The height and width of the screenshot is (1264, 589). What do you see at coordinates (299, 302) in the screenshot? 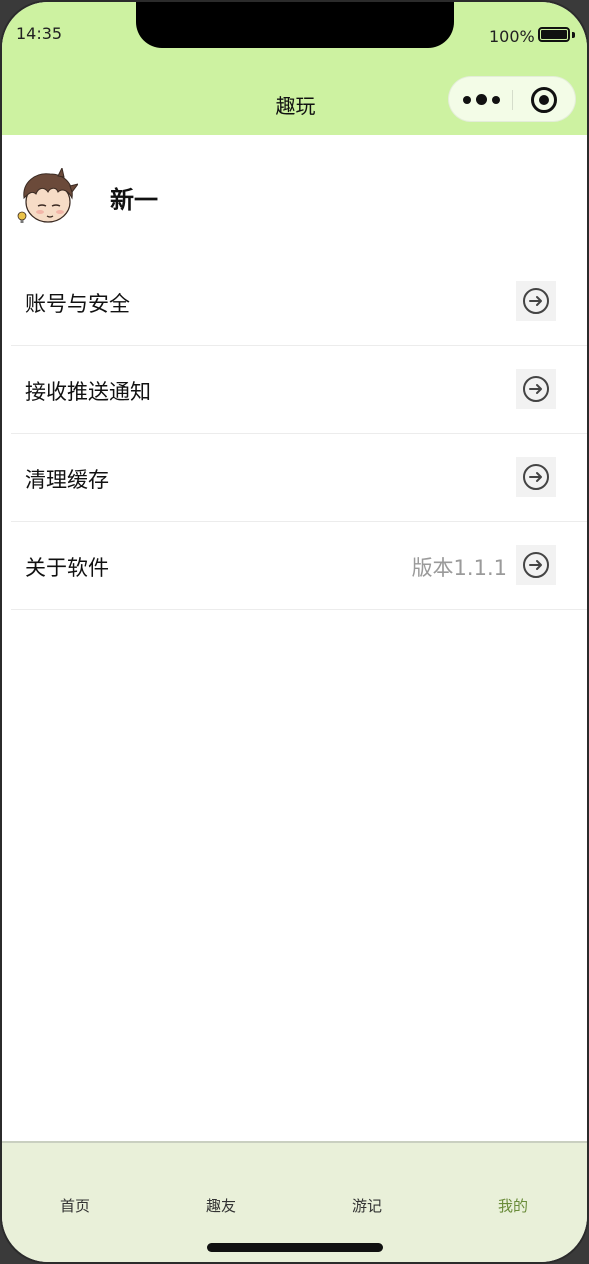
I see `menu-item-account-security: 账号与安全` at bounding box center [299, 302].